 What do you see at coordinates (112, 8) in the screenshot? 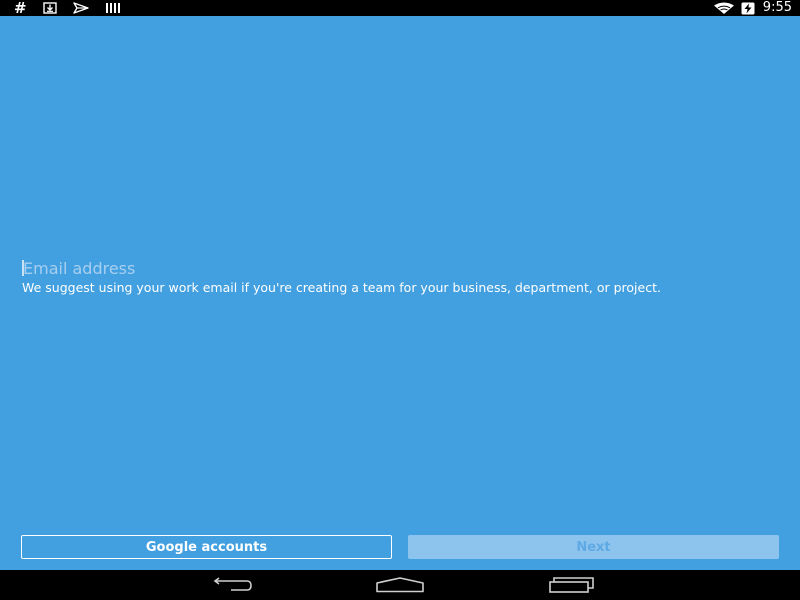
I see `barcode-icon` at bounding box center [112, 8].